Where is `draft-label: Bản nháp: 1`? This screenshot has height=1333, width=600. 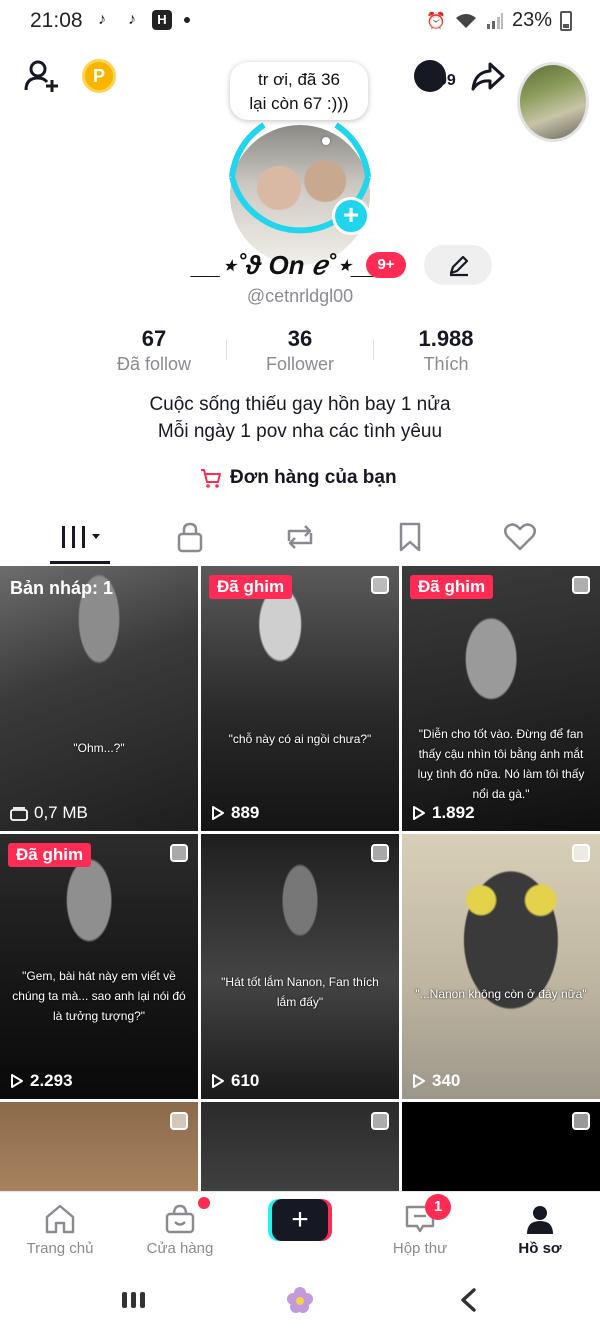
draft-label: Bản nháp: 1 is located at coordinates (62, 588).